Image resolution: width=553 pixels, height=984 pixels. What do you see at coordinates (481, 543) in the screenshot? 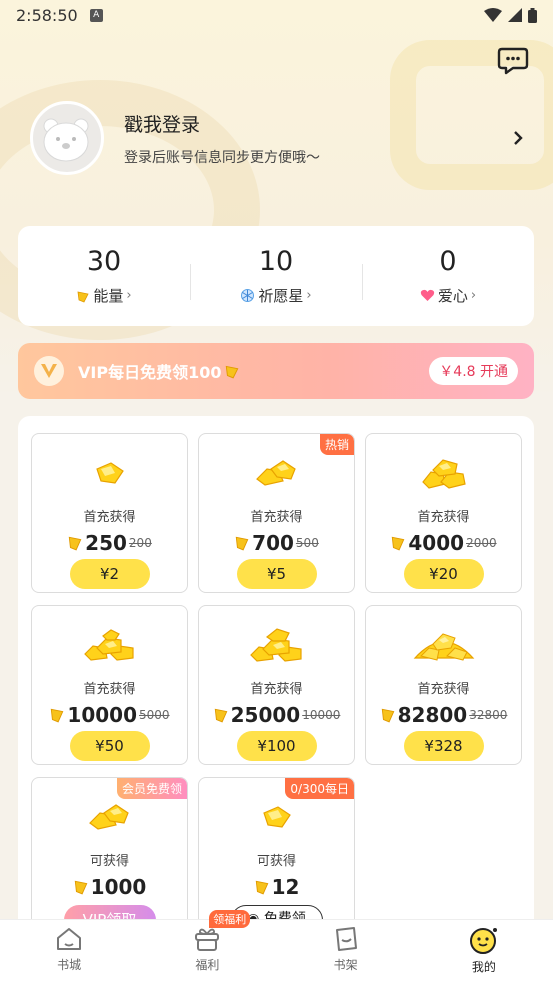
I see `pack-original-amount: 2000` at bounding box center [481, 543].